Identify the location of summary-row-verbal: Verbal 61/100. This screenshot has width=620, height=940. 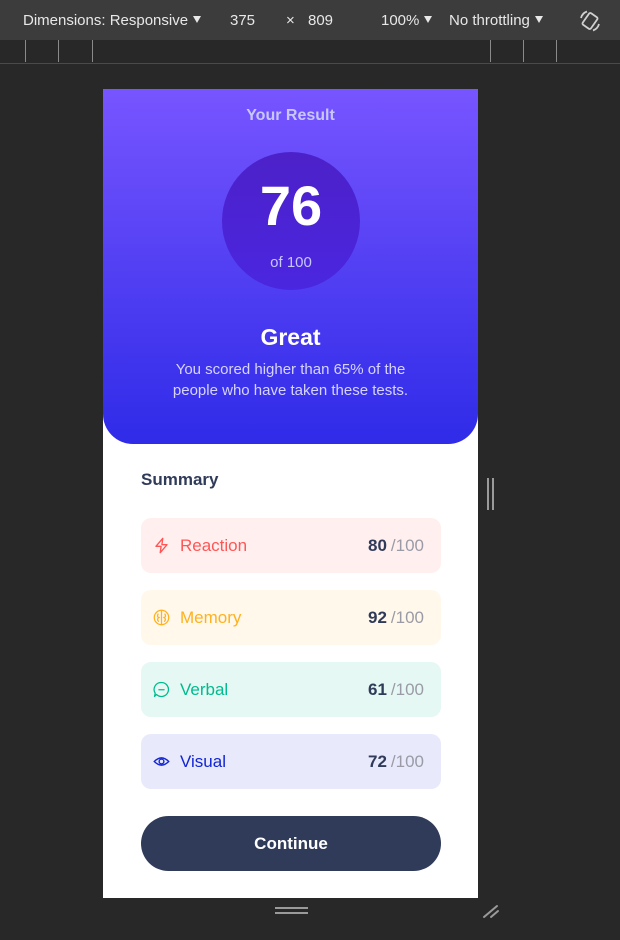
(291, 689).